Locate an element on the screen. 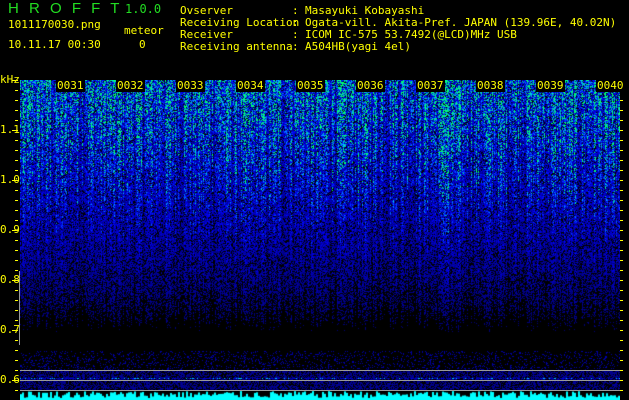 The width and height of the screenshot is (629, 400). time-label: 0040 is located at coordinates (610, 85).